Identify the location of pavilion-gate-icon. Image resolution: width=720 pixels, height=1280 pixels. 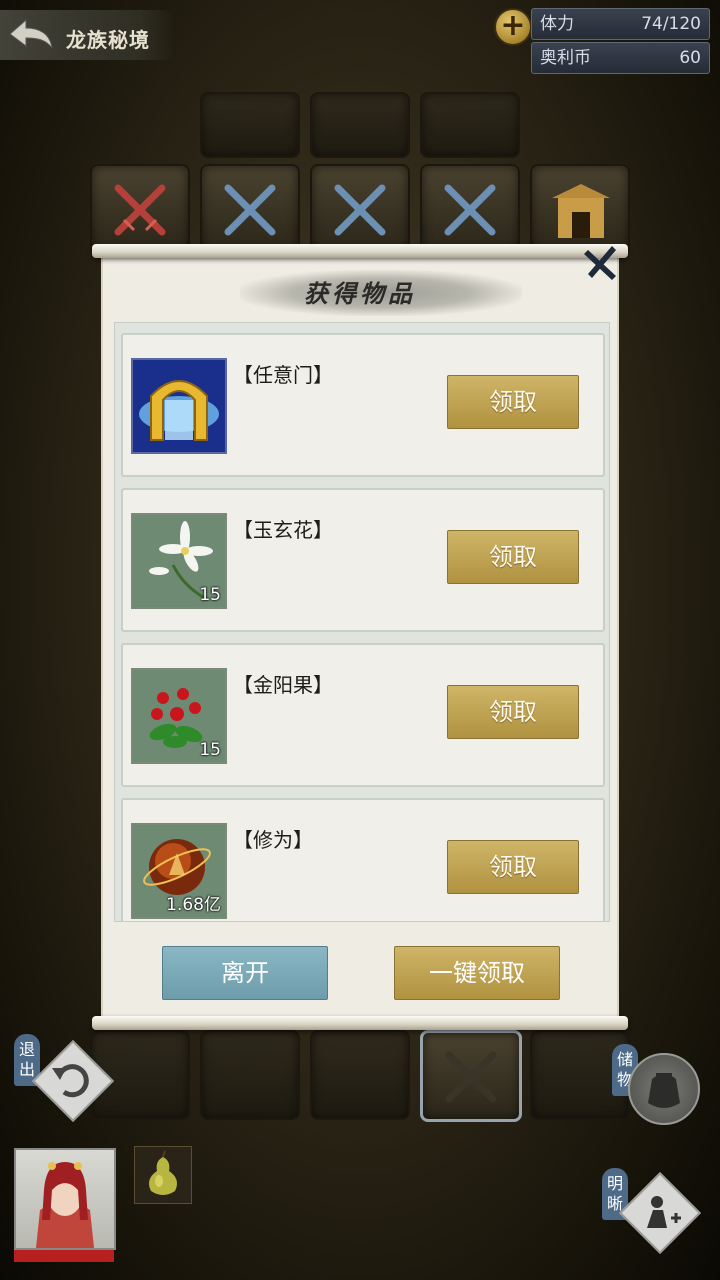
(581, 211).